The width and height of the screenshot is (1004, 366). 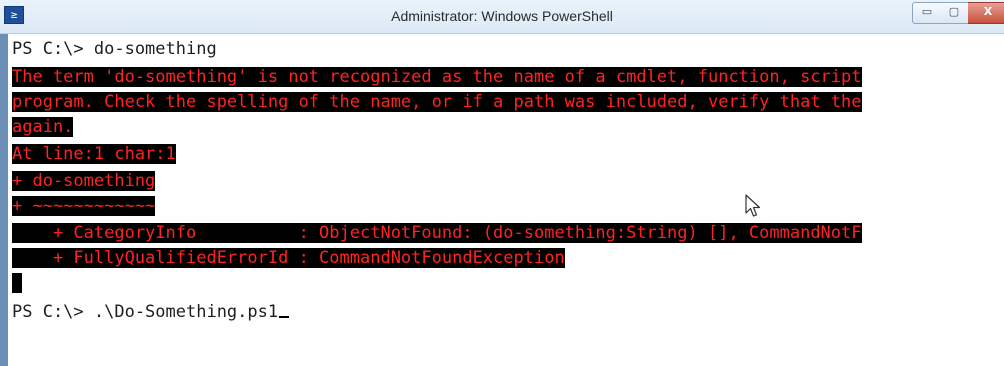 I want to click on error-line: At line:1 char:1, so click(x=94, y=154).